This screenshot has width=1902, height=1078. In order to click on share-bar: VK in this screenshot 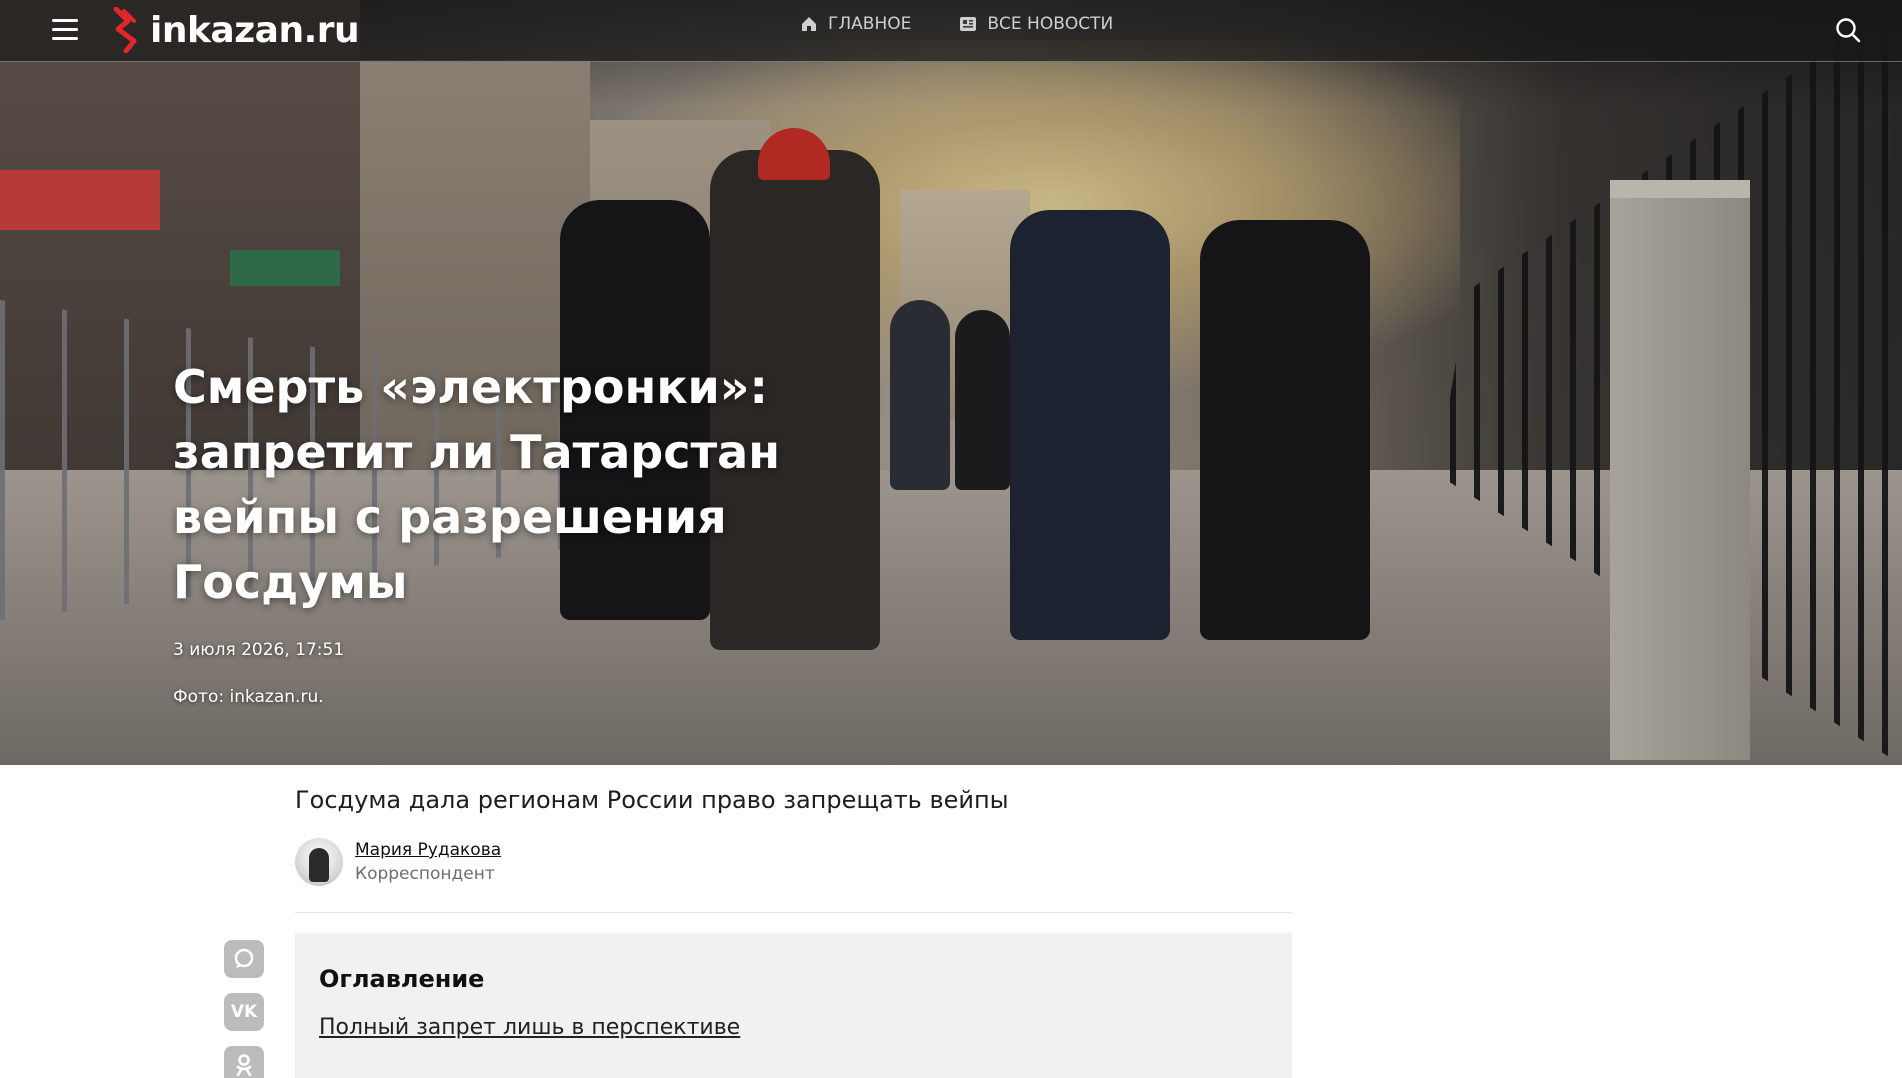, I will do `click(244, 1009)`.